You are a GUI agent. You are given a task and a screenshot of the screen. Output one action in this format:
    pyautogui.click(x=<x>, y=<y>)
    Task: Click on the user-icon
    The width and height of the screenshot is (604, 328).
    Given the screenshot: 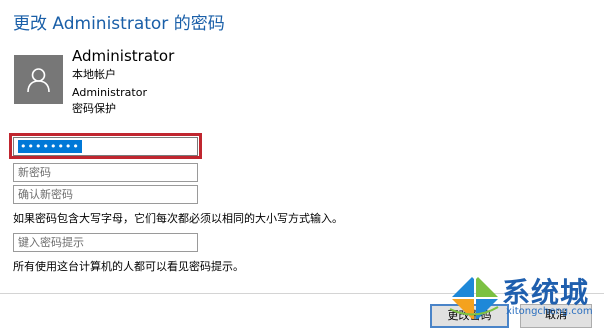 What is the action you would take?
    pyautogui.click(x=38, y=80)
    